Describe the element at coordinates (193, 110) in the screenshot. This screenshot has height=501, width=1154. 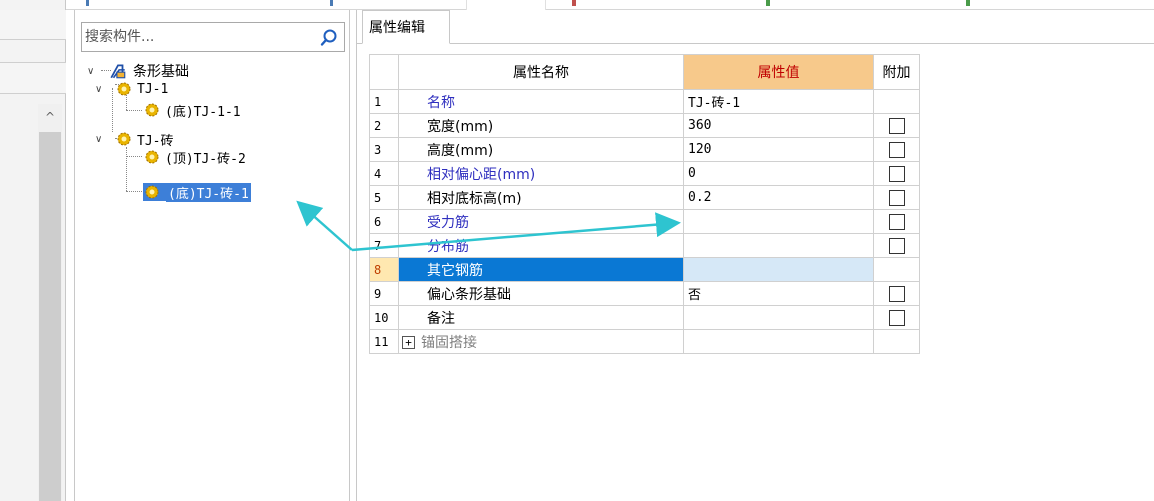
I see `tree-node-tj-1-1: (底)TJ-1-1` at that location.